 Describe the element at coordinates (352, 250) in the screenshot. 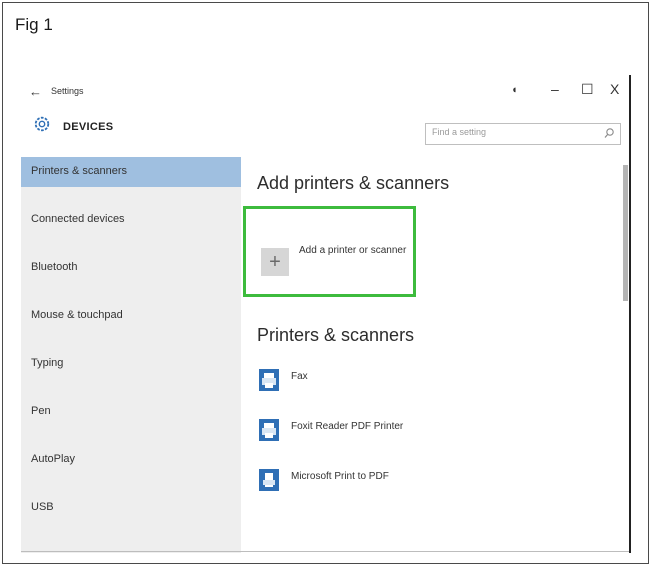

I see `add-printer-button: Add a printer or scanner` at that location.